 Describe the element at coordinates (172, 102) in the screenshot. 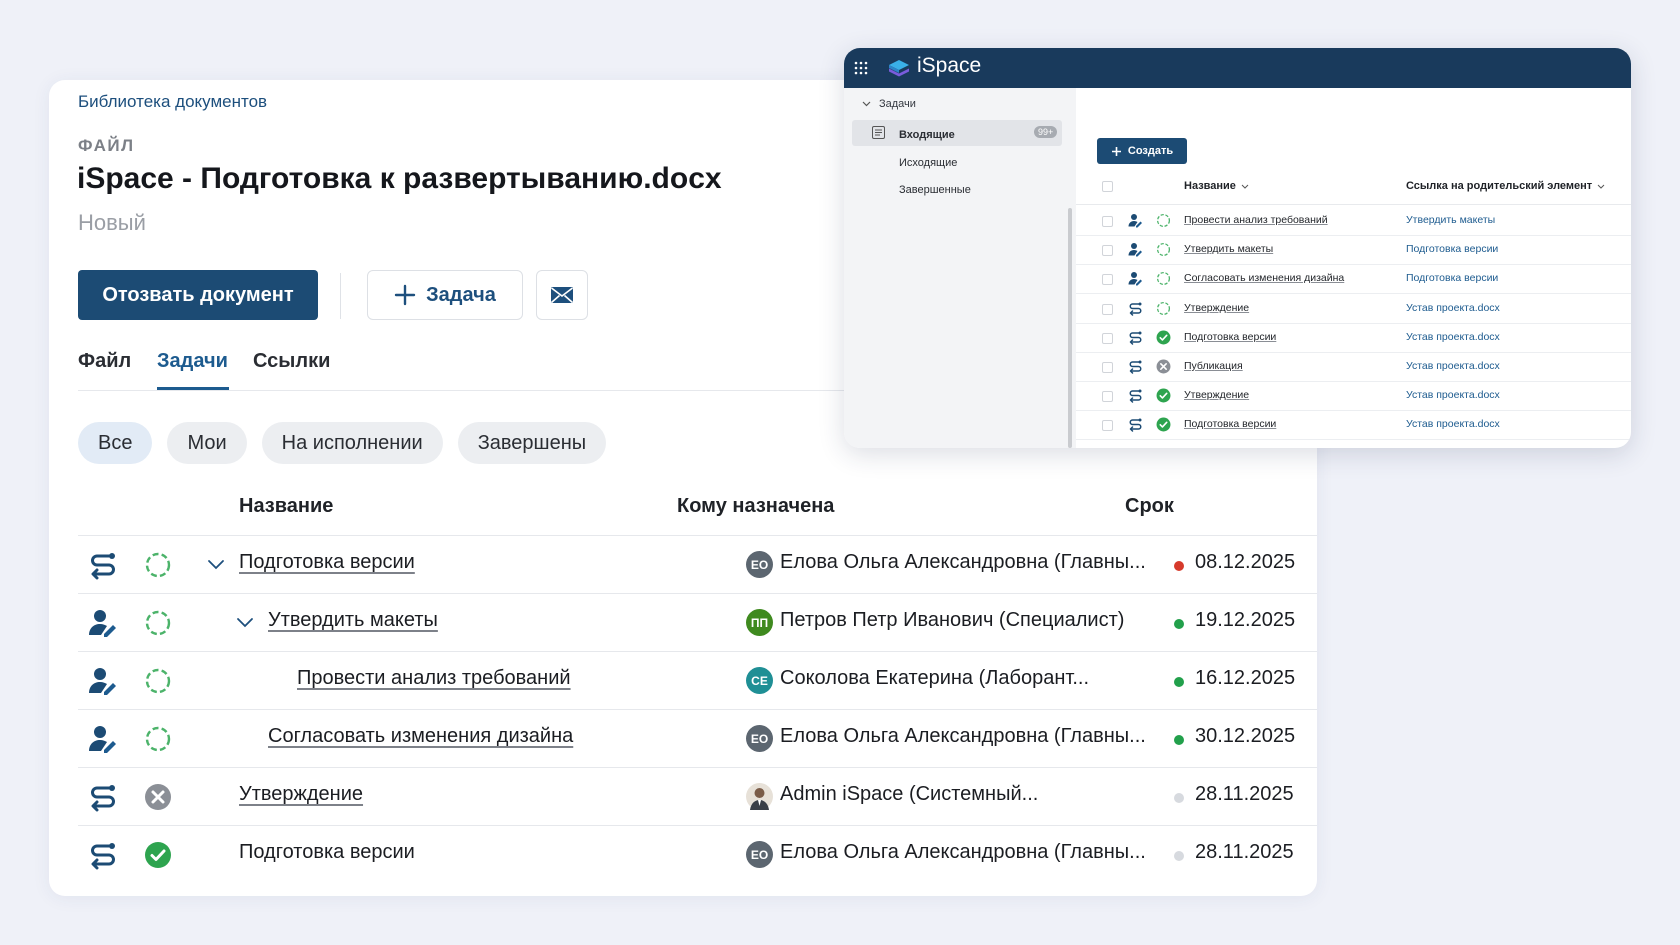

I see `breadcrumb: Библиотека документов` at that location.